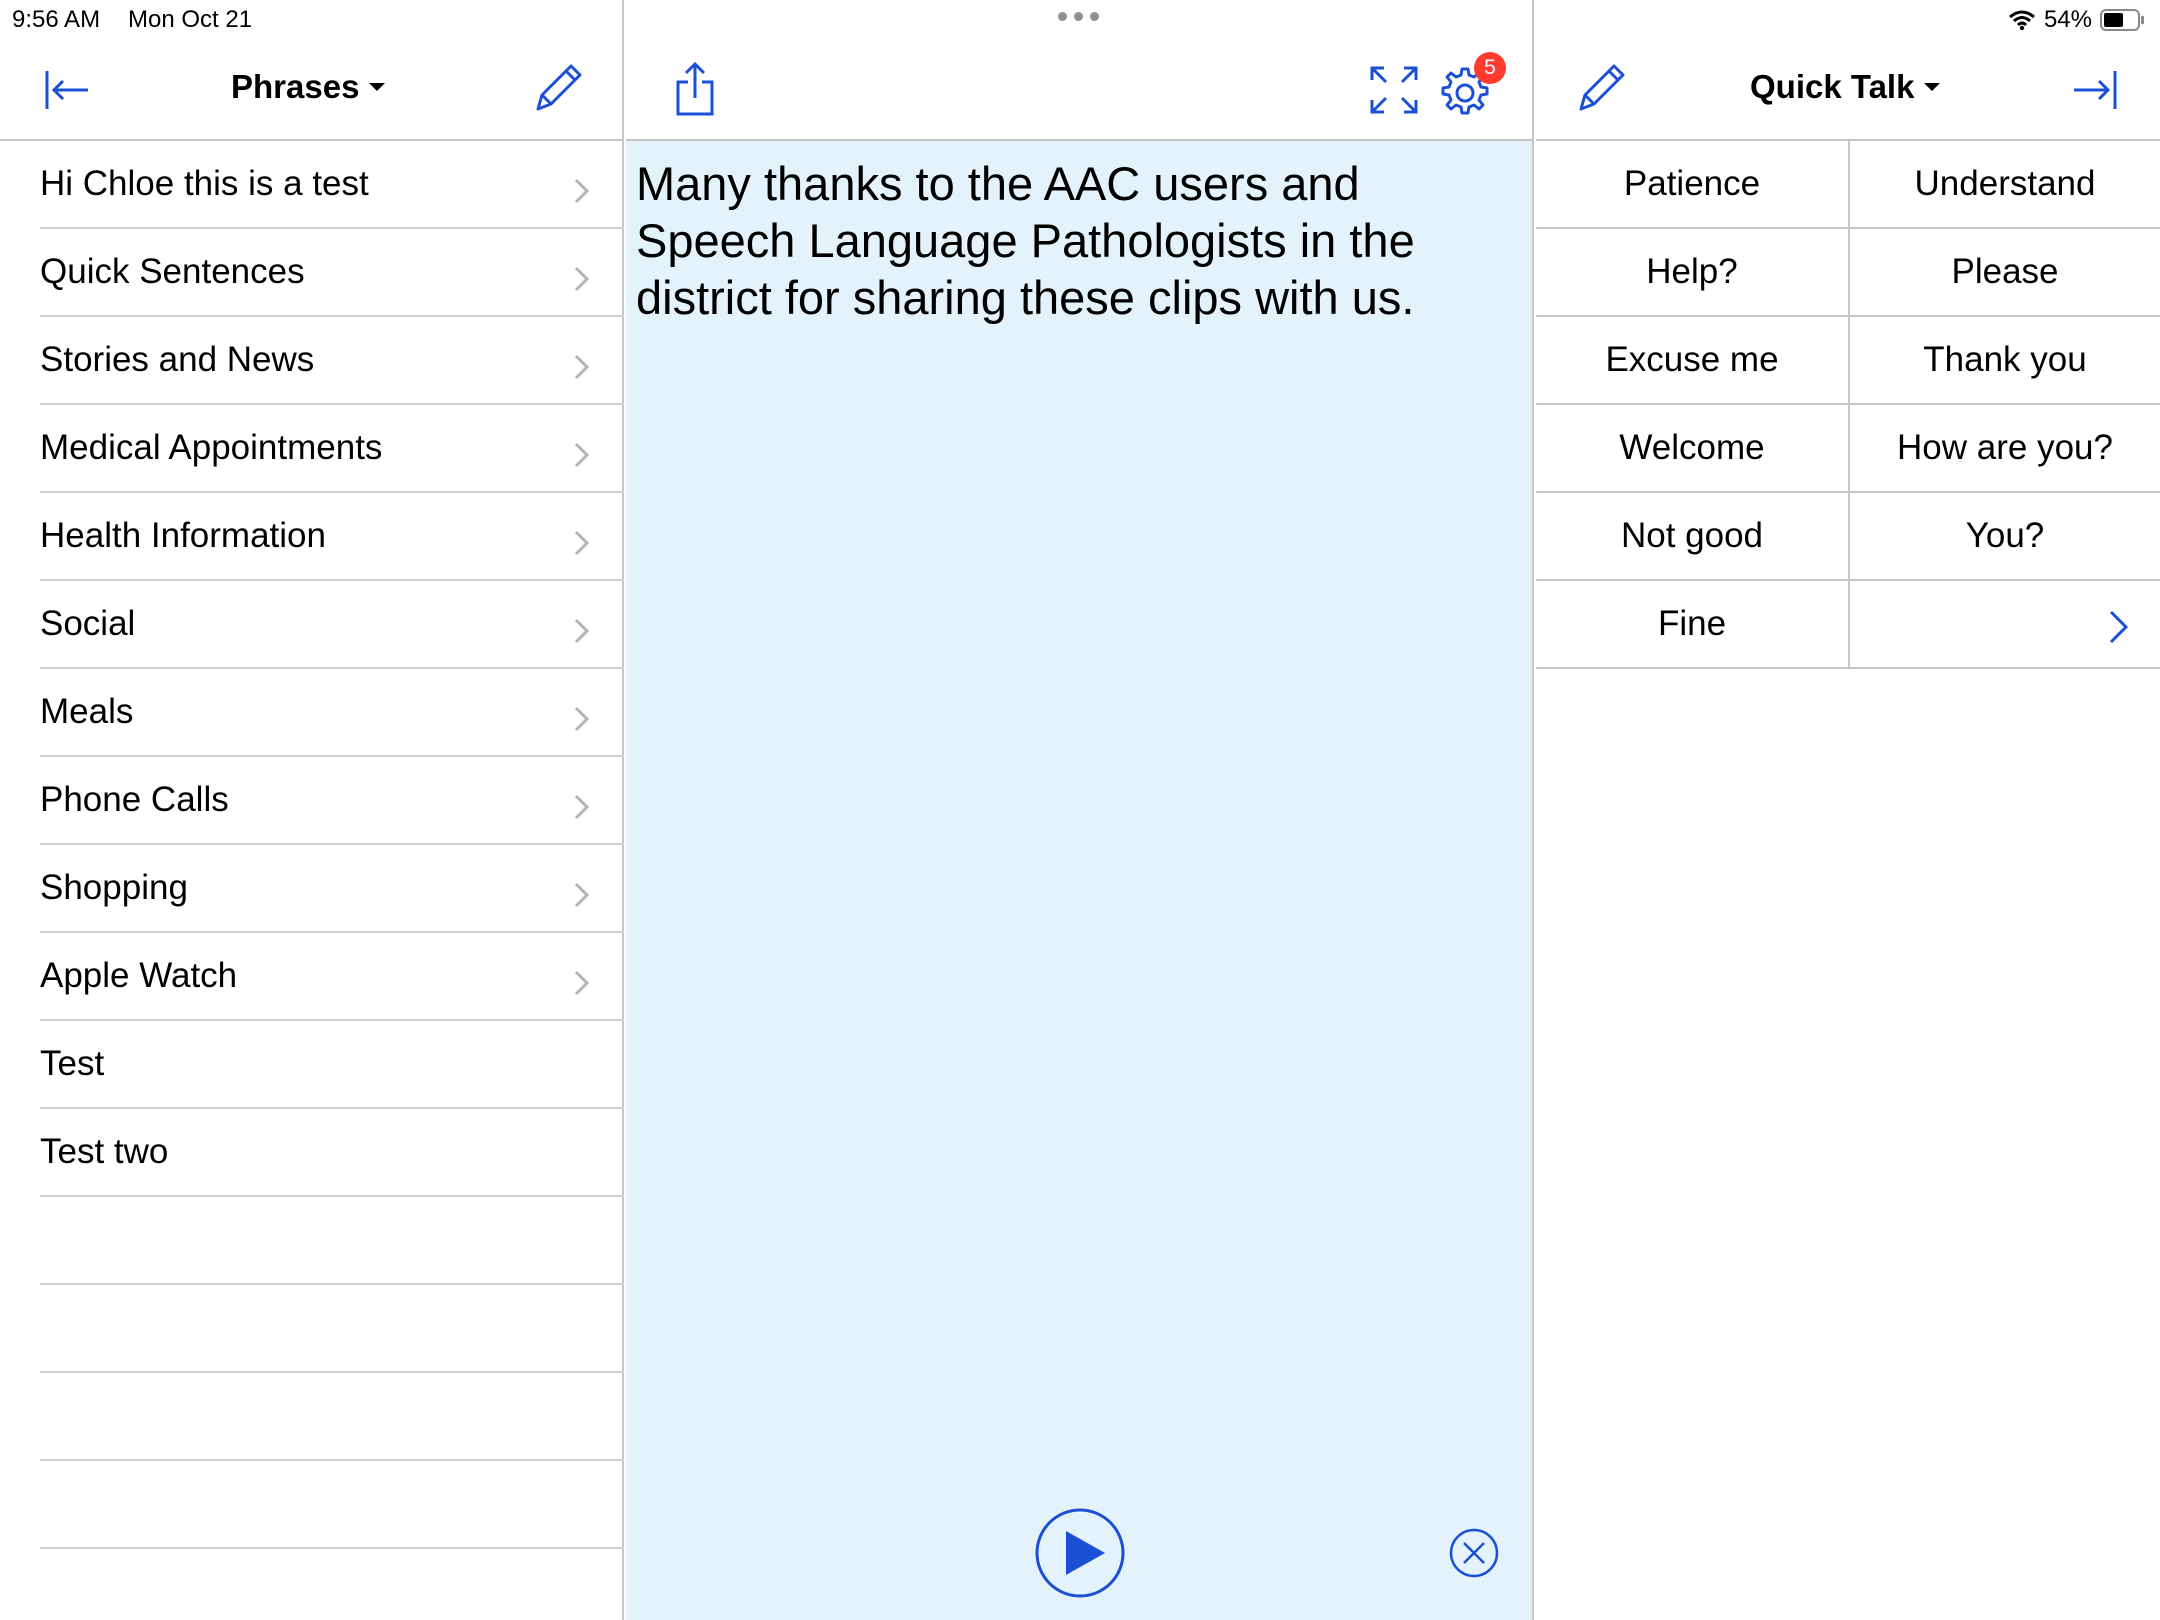  I want to click on expand-icon, so click(1394, 90).